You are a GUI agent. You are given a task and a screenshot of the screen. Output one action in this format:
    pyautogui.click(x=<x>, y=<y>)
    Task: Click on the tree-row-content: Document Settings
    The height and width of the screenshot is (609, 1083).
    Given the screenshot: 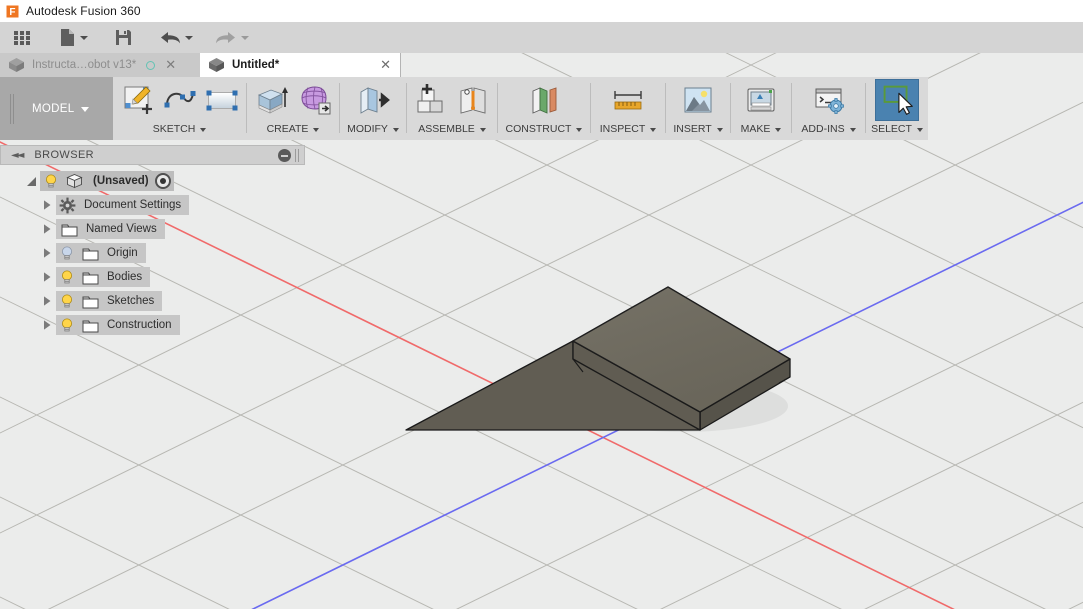 What is the action you would take?
    pyautogui.click(x=123, y=205)
    